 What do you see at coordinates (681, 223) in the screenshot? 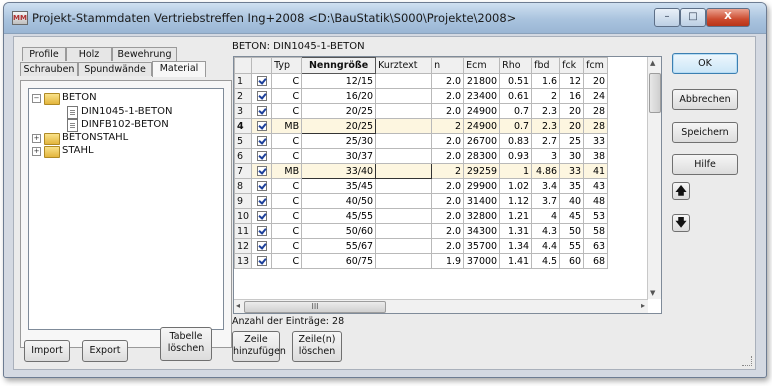
I see `move-down-button: 🡇` at bounding box center [681, 223].